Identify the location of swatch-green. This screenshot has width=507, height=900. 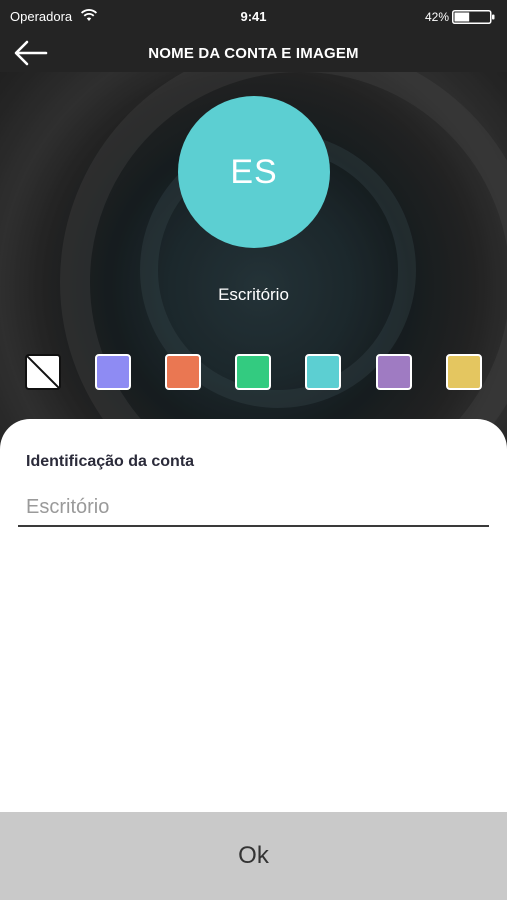
(253, 372).